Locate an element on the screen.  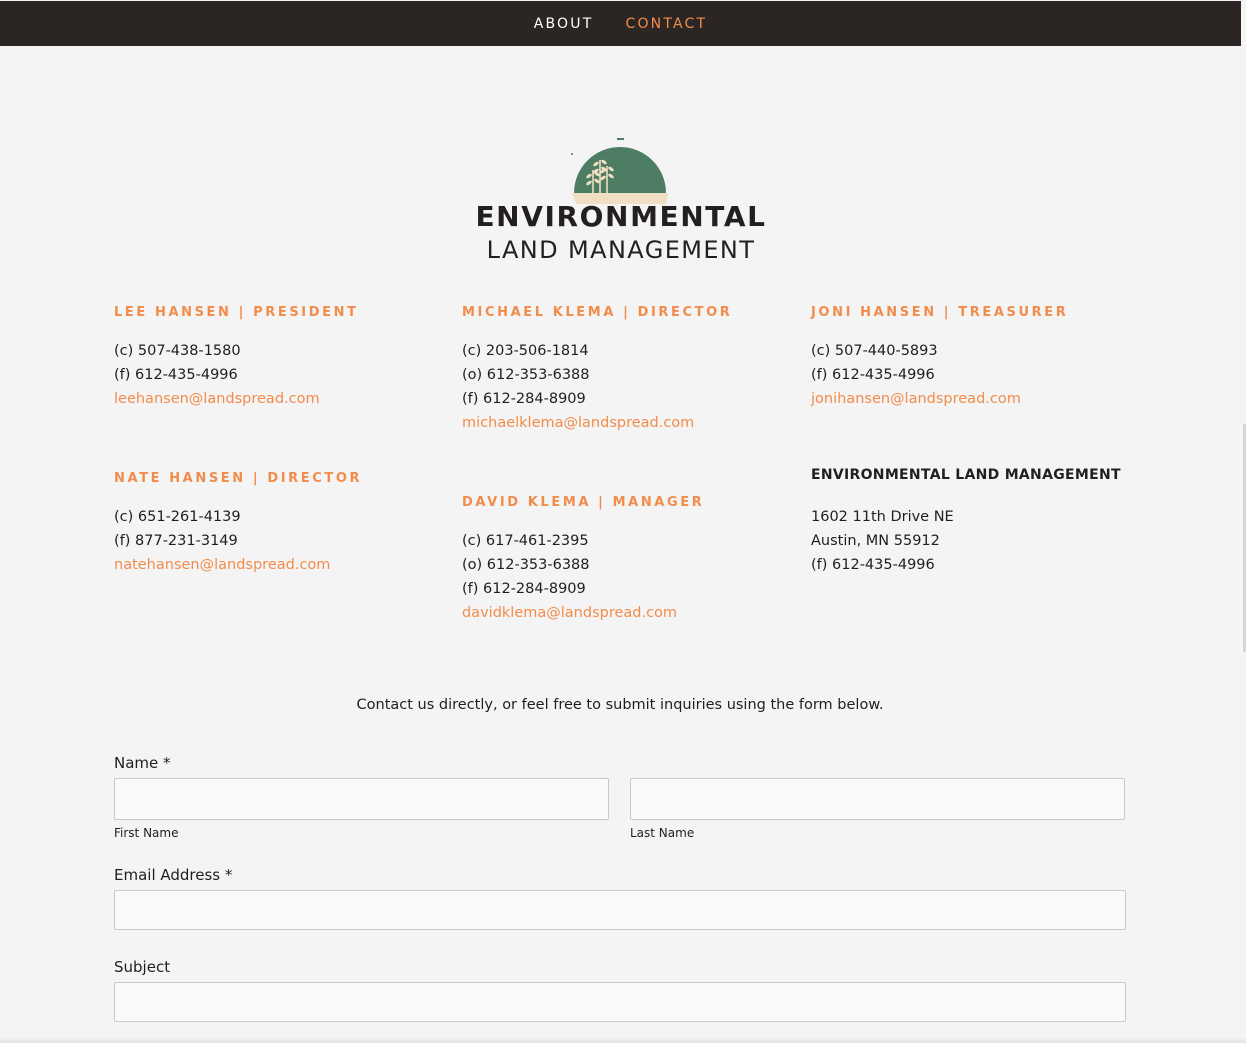
top-navigation: ABOUT CONTACT is located at coordinates (620, 23).